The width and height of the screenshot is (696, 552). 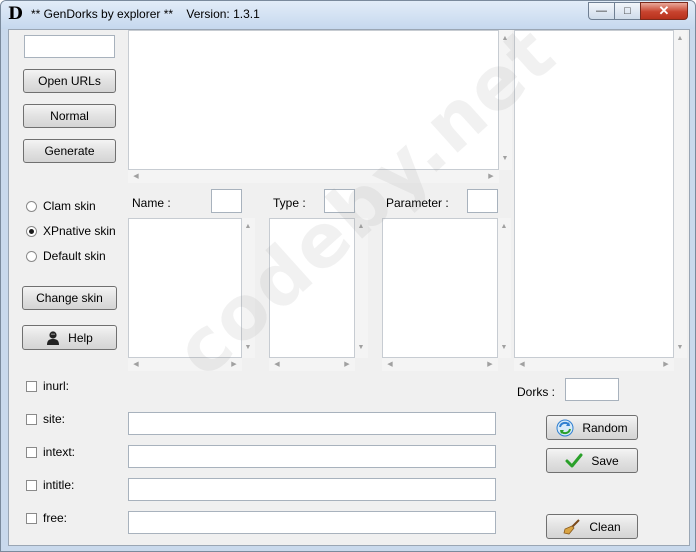 What do you see at coordinates (80, 337) in the screenshot?
I see `help-label: Help` at bounding box center [80, 337].